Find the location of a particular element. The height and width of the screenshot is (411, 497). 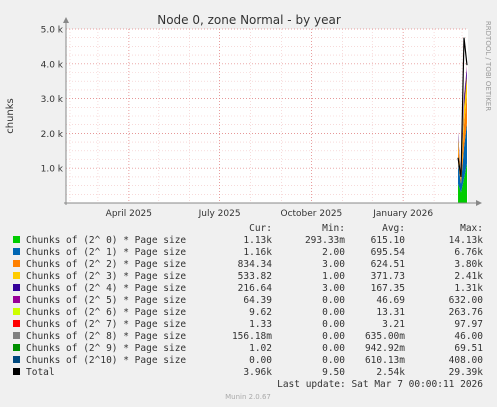

legend-value: 97.97 is located at coordinates (468, 324).